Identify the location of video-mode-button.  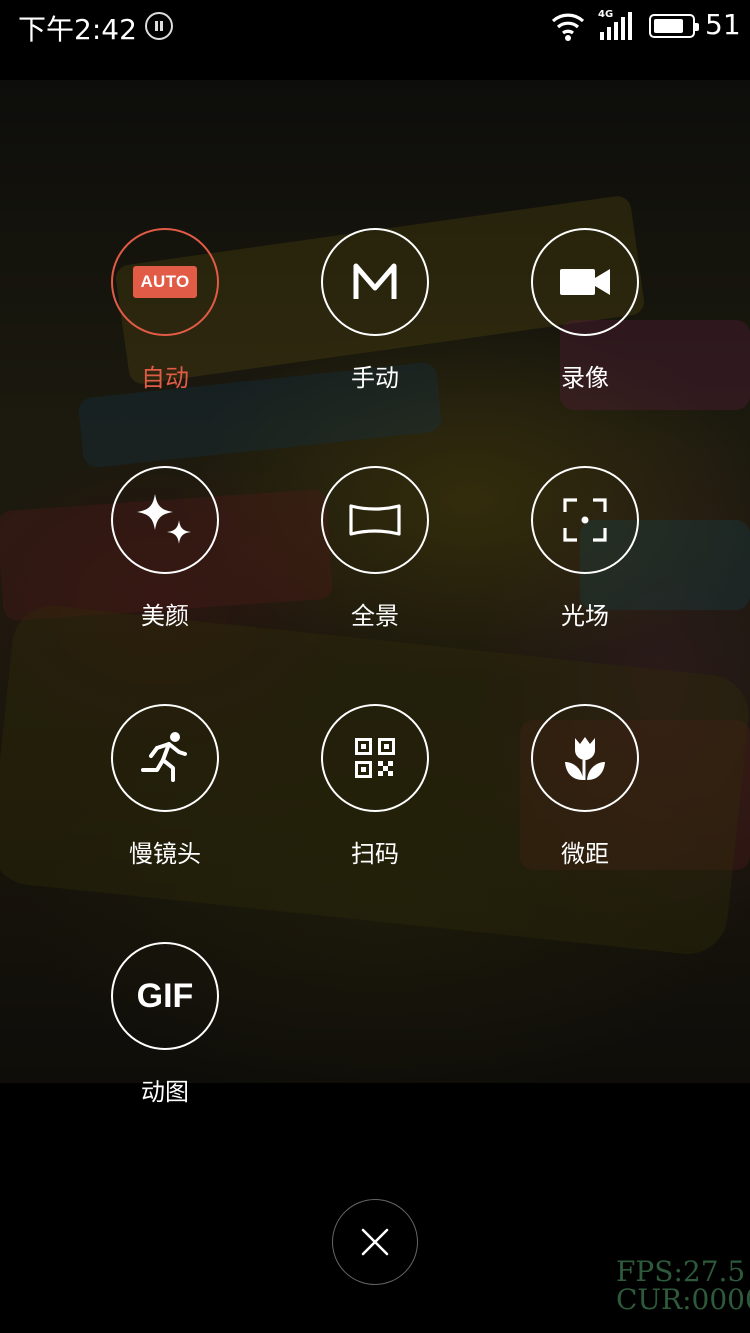
(585, 282).